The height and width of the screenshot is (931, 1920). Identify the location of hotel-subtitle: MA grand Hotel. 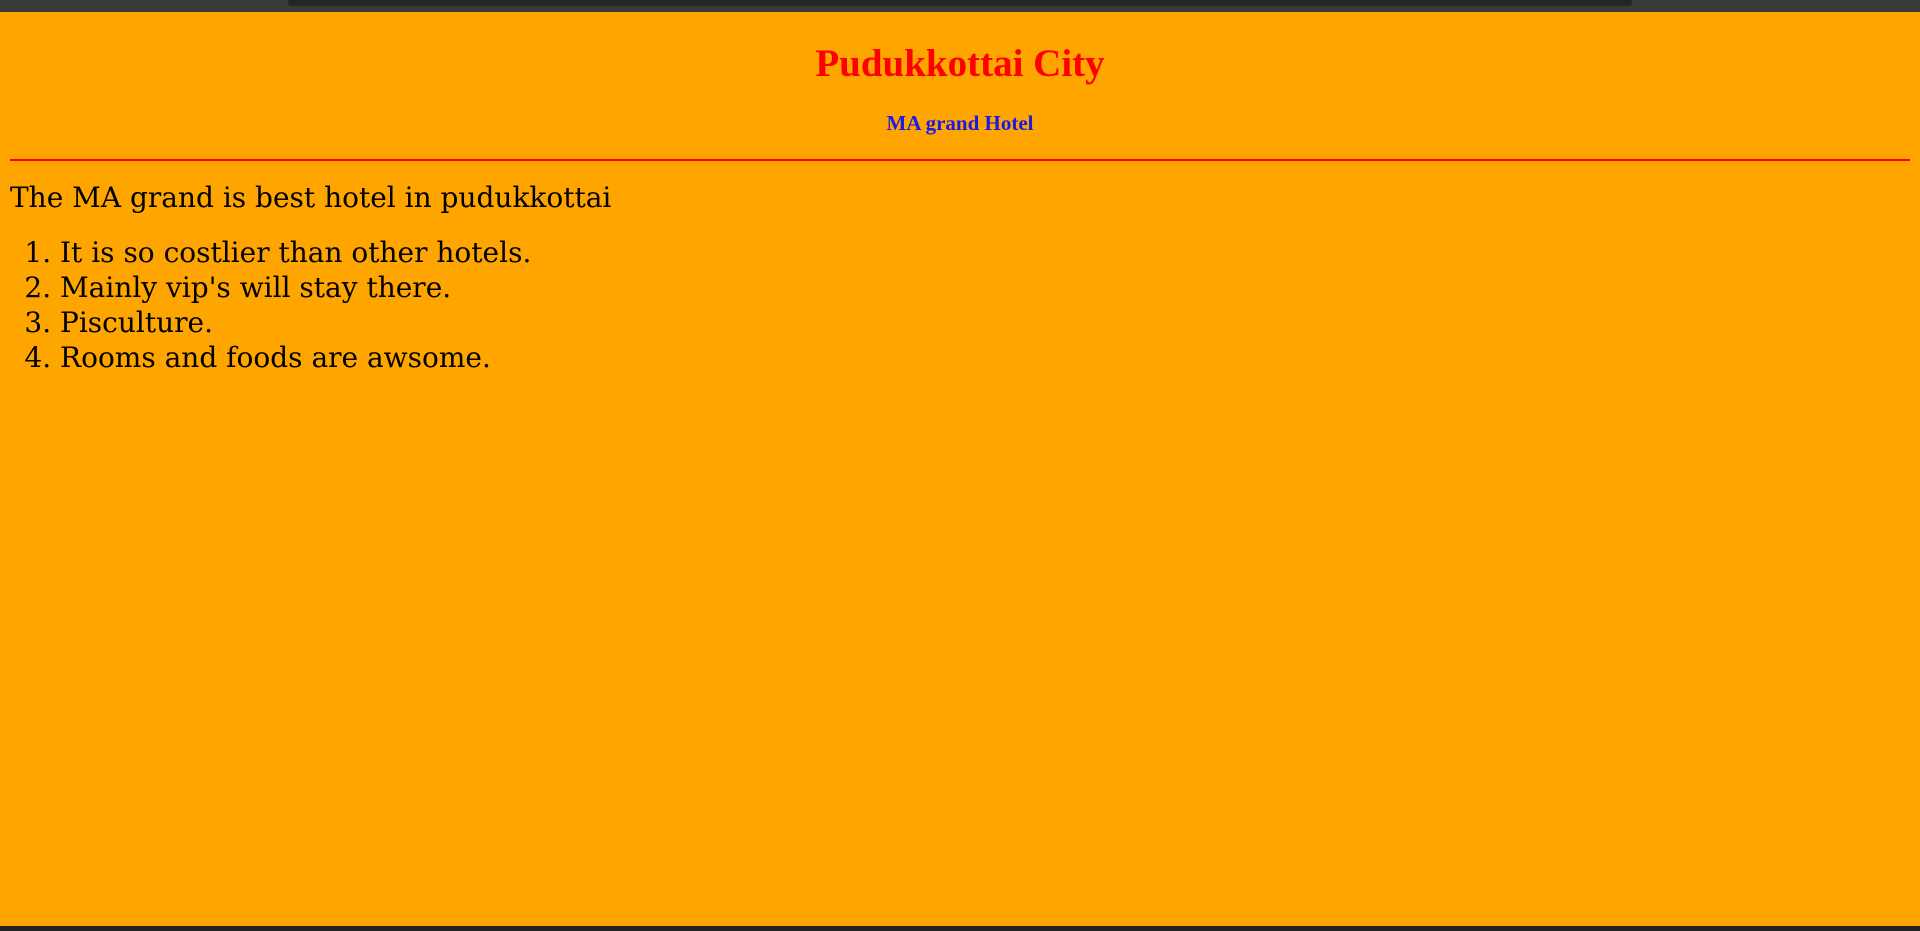
(960, 123).